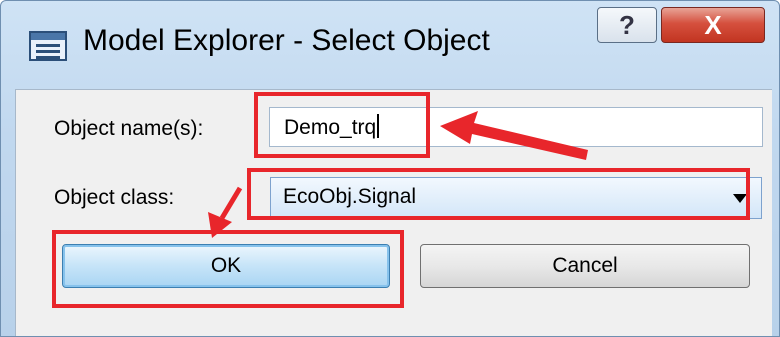 This screenshot has width=780, height=337. I want to click on arrow-to-ok, so click(231, 203).